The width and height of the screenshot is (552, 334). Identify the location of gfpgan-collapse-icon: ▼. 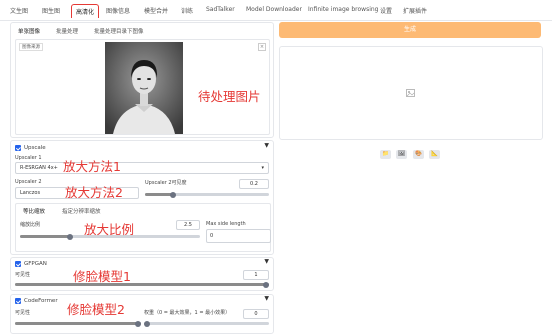
(266, 261).